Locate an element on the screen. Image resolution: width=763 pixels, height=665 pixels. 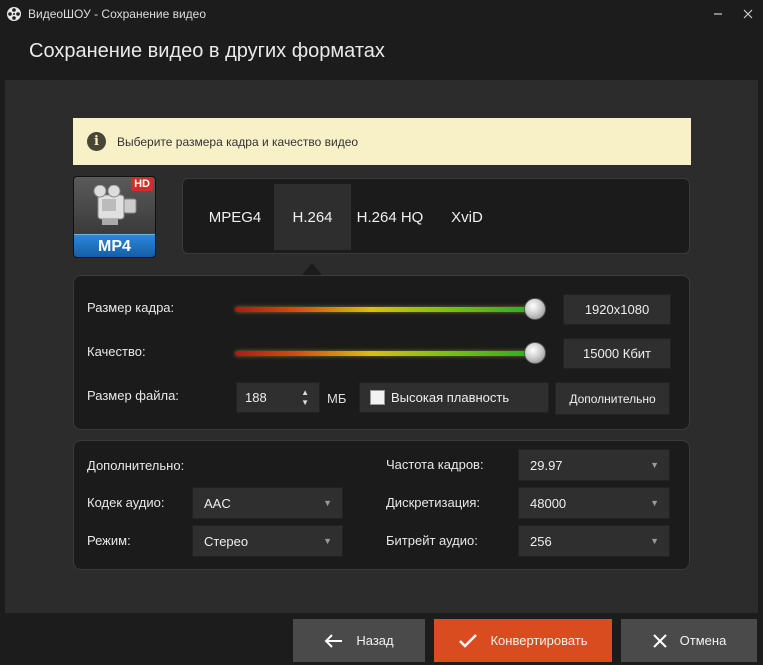
audio-codec-label: Кодек аудио: is located at coordinates (126, 502).